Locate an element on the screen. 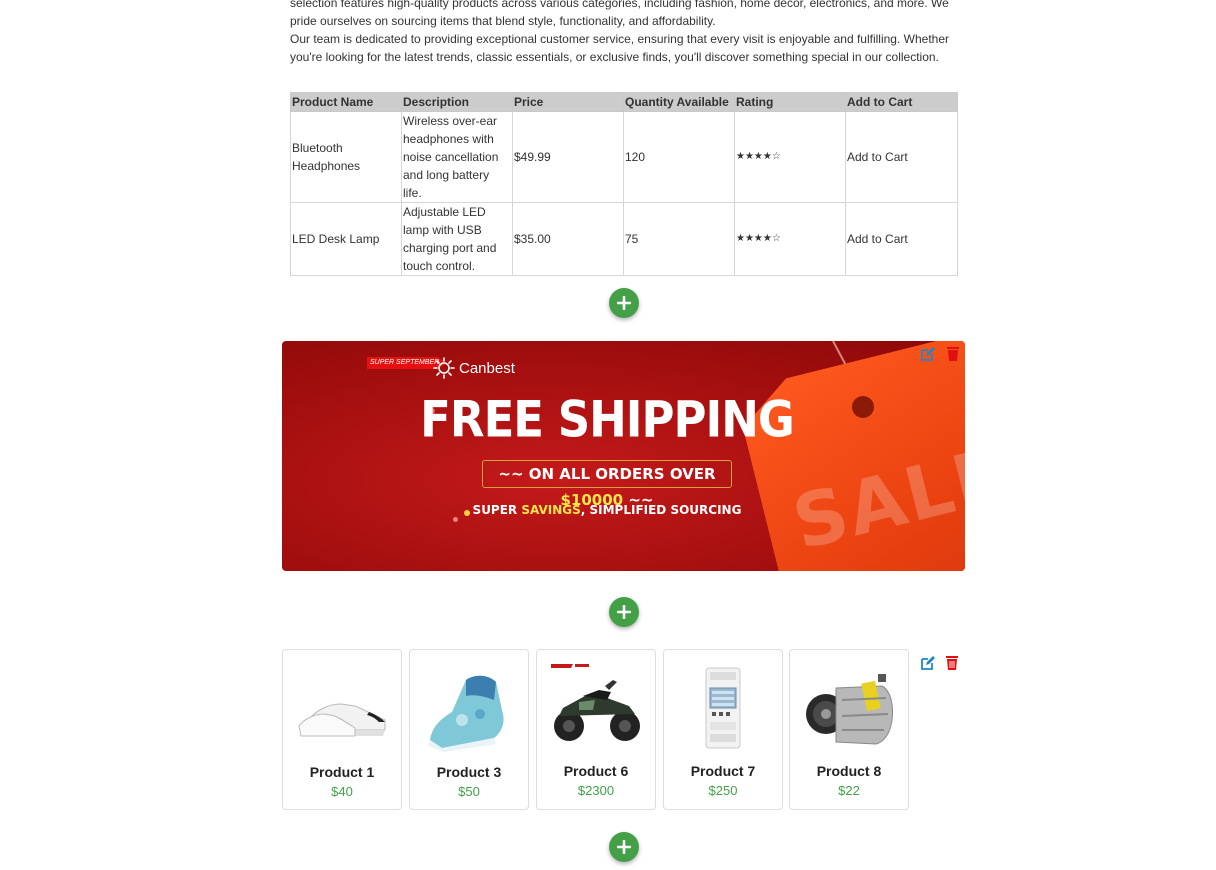 Image resolution: width=1216 pixels, height=870 pixels. product-price: $50 is located at coordinates (469, 791).